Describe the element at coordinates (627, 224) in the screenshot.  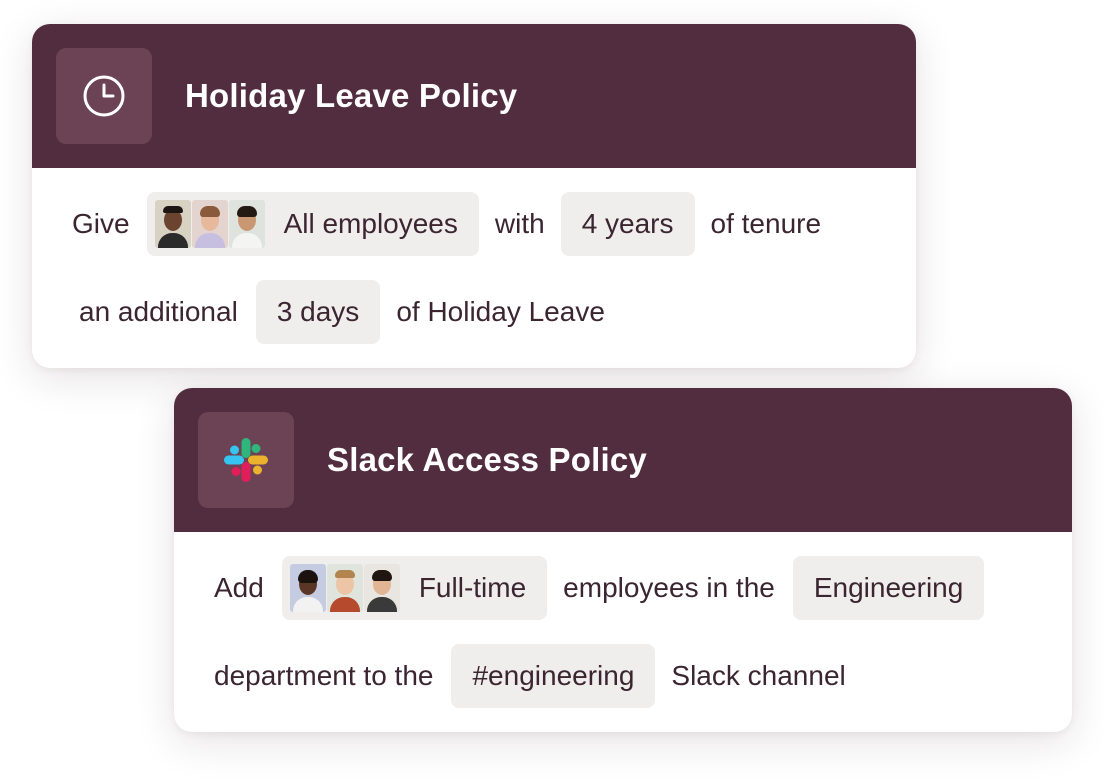
I see `tenure-chip: 4 years` at that location.